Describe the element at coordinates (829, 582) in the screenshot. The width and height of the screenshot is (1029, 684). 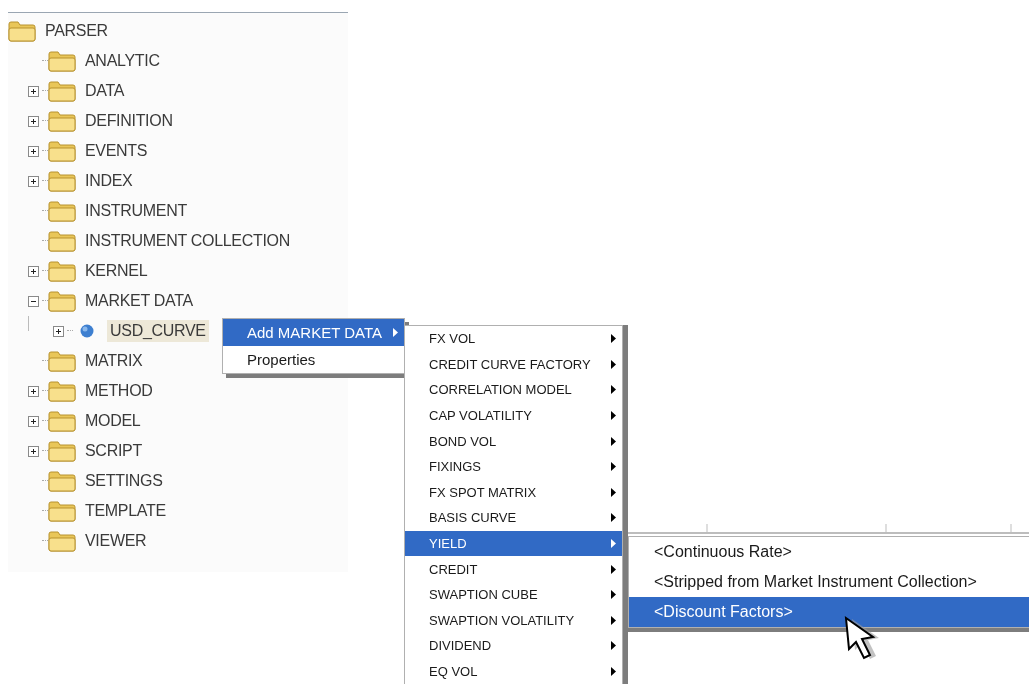
I see `menu-item: <Stripped from Market Instrument Collection>` at that location.